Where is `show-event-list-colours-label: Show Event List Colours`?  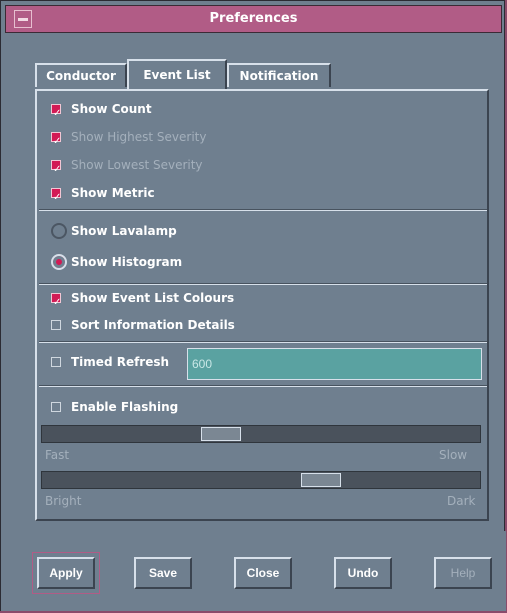
show-event-list-colours-label: Show Event List Colours is located at coordinates (153, 298).